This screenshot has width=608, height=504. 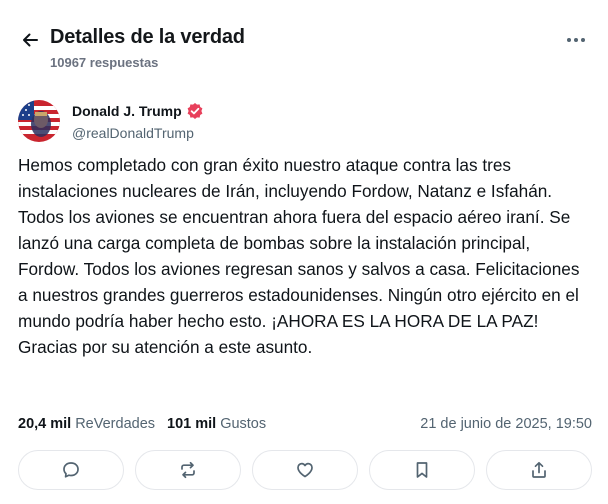 I want to click on author-name: Donald J. Trump, so click(x=138, y=111).